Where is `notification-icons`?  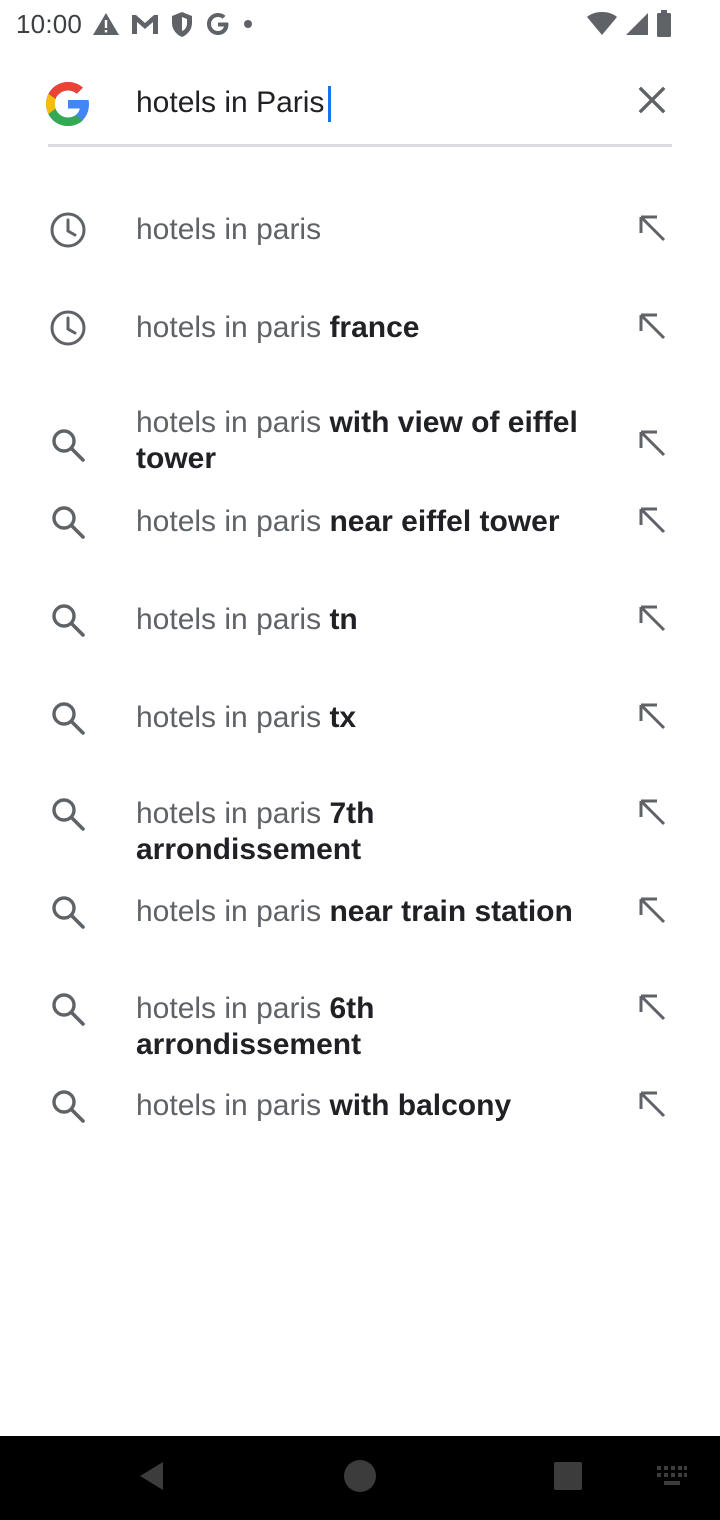 notification-icons is located at coordinates (173, 24).